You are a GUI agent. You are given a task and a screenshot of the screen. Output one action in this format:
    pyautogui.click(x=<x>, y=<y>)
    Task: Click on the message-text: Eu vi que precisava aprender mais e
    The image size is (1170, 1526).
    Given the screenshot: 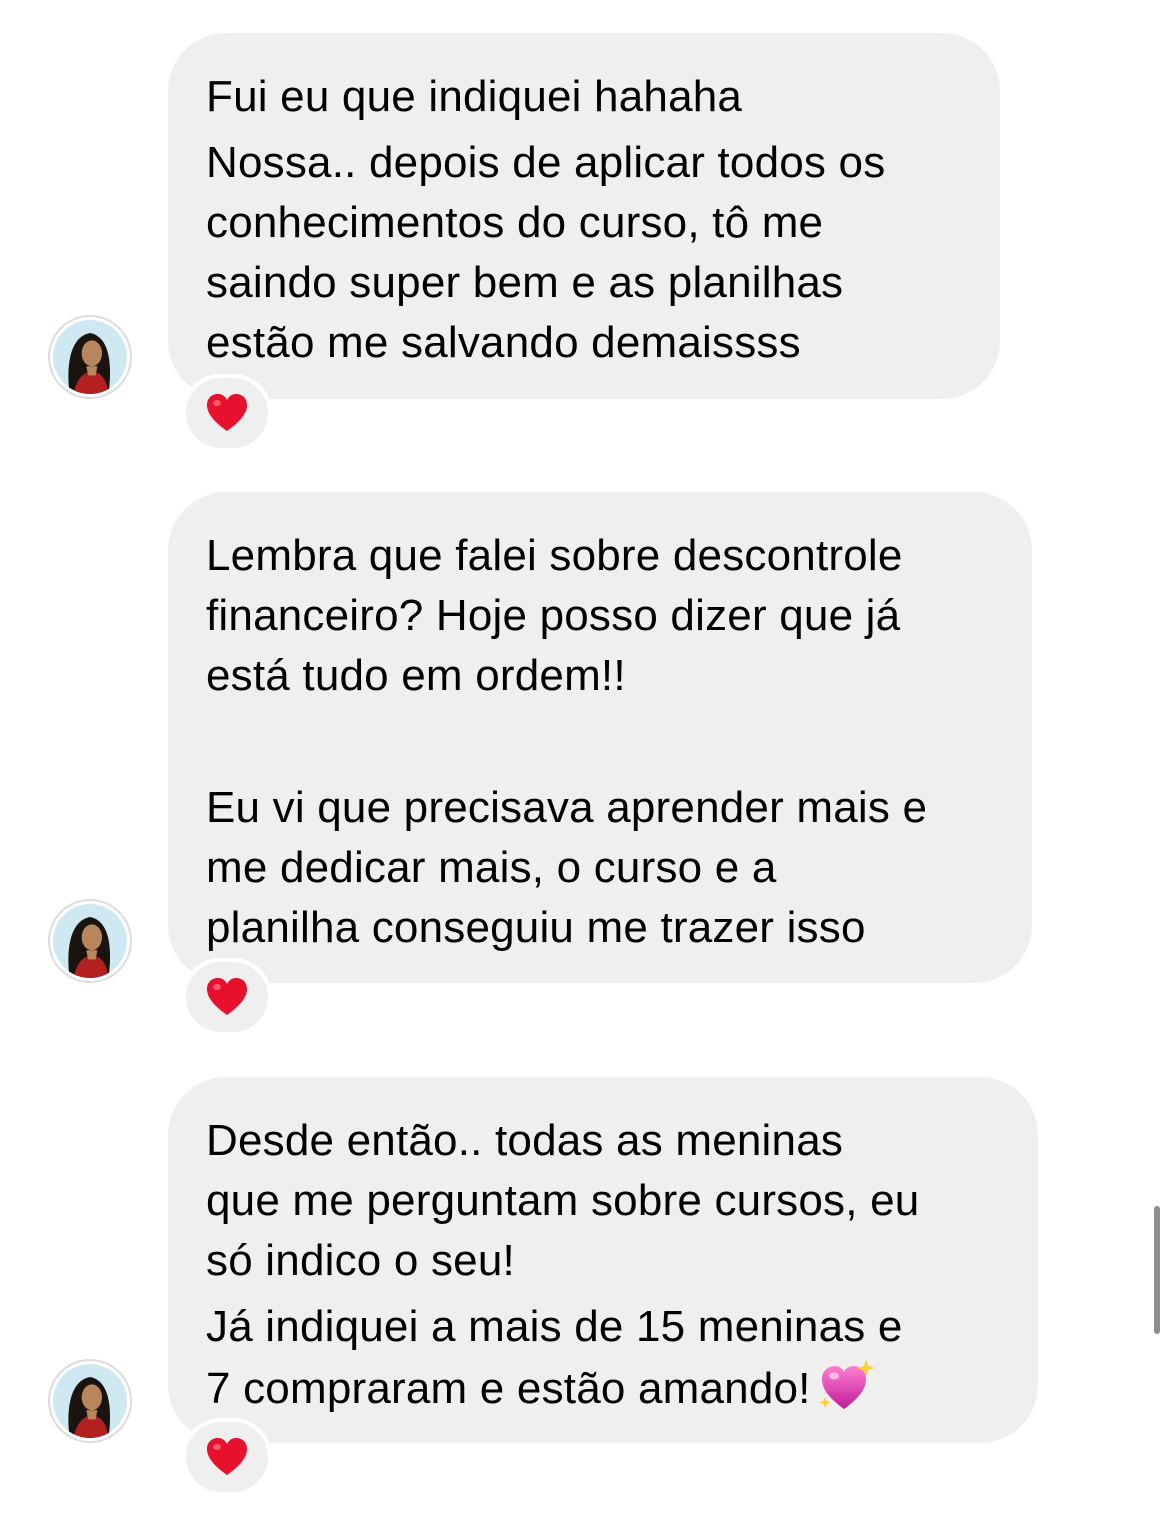 What is the action you would take?
    pyautogui.click(x=567, y=807)
    